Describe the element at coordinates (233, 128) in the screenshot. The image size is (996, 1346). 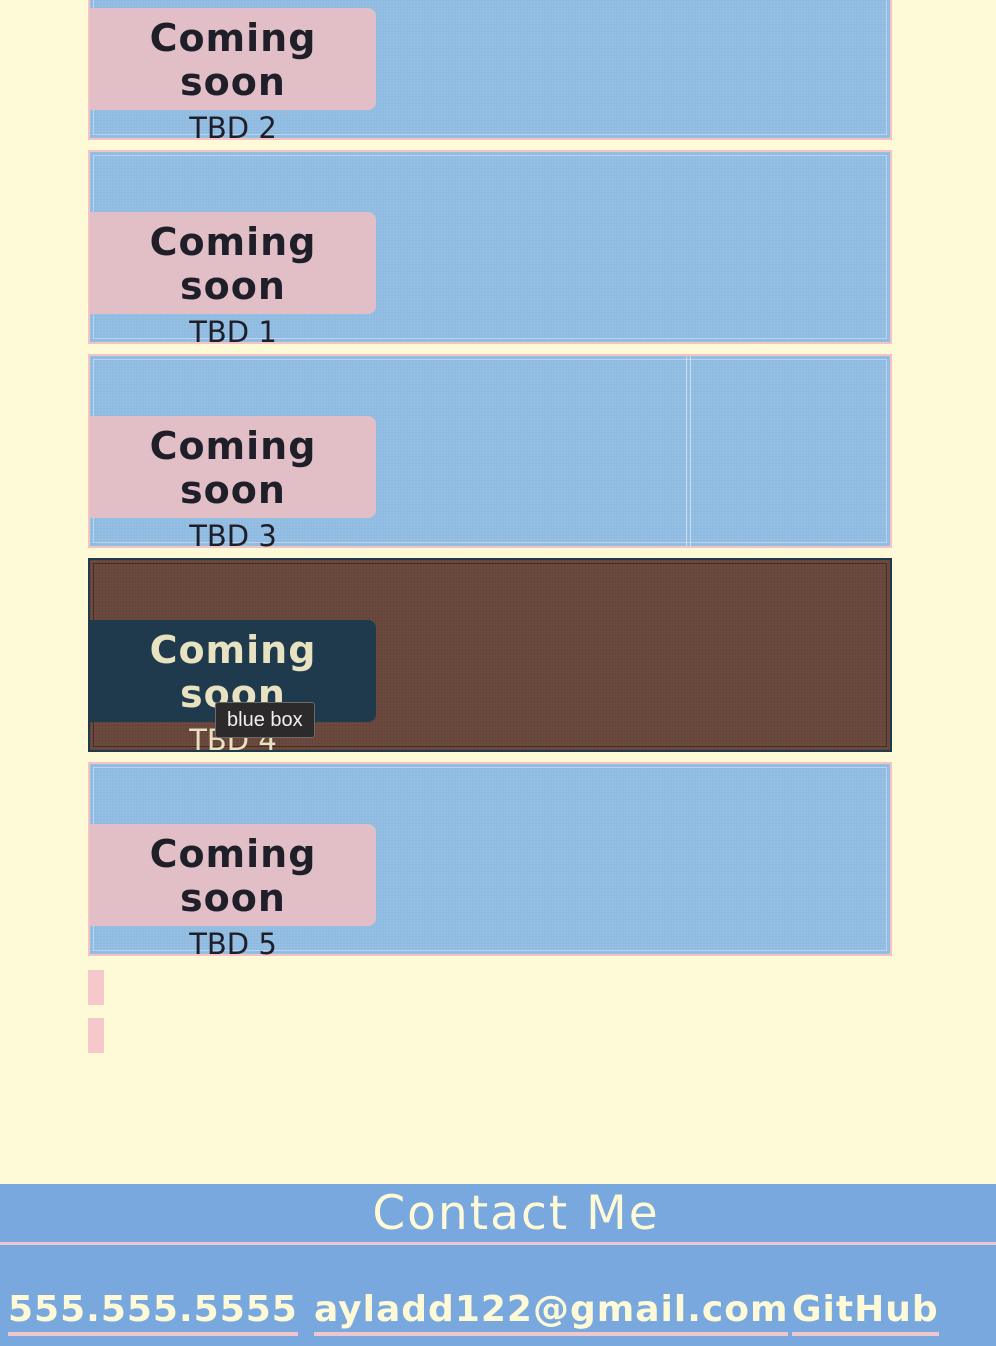
I see `project-subtitle: TBD 2` at that location.